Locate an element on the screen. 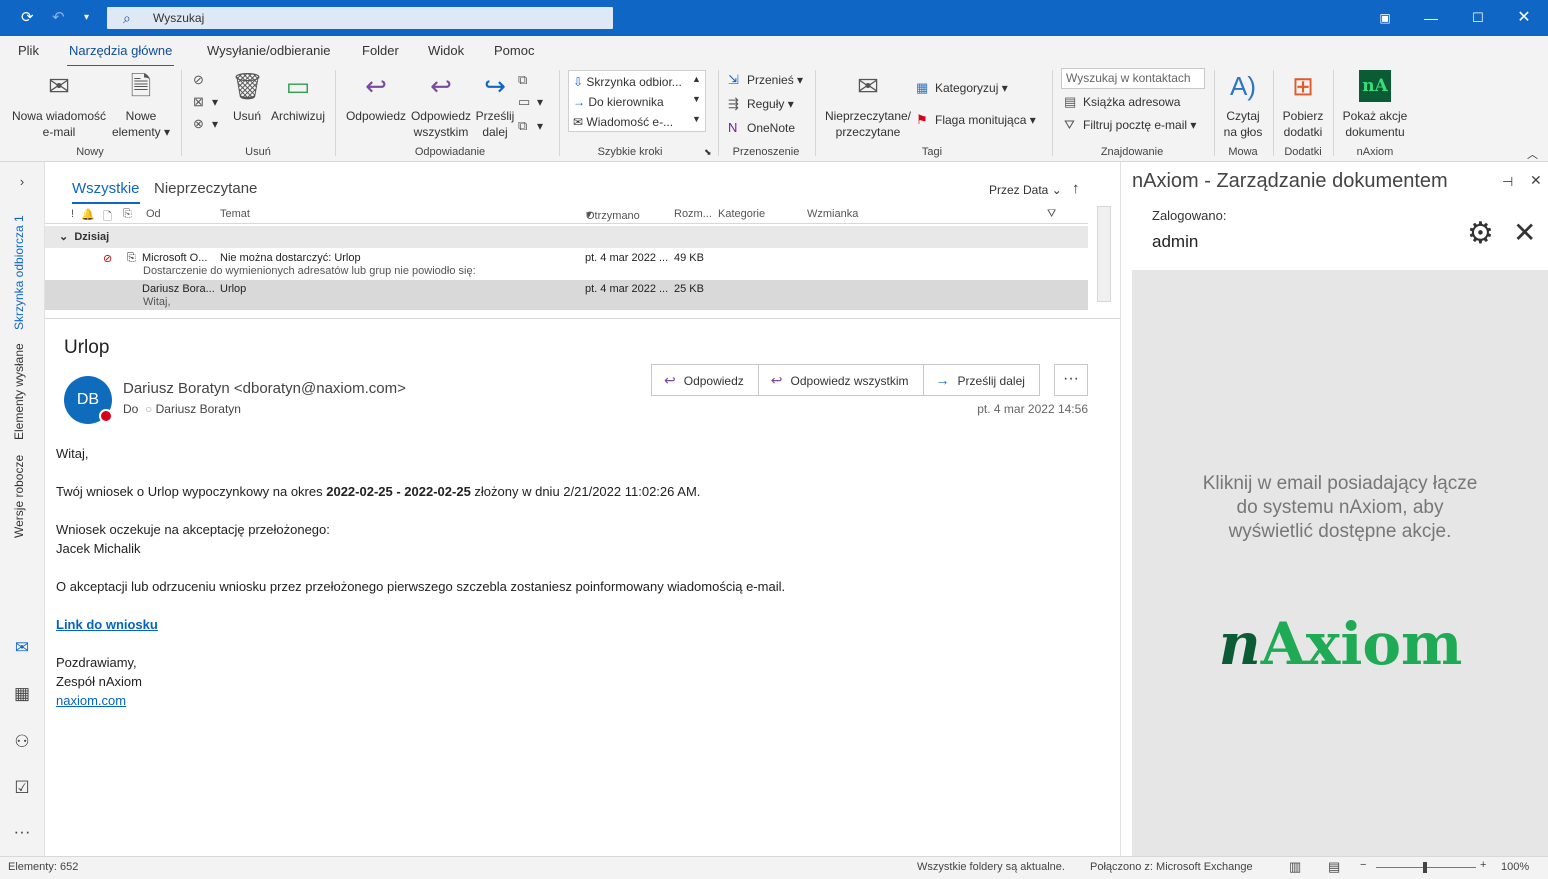  tab-send-receive: Wysyłanie/odbieranie is located at coordinates (268, 50).